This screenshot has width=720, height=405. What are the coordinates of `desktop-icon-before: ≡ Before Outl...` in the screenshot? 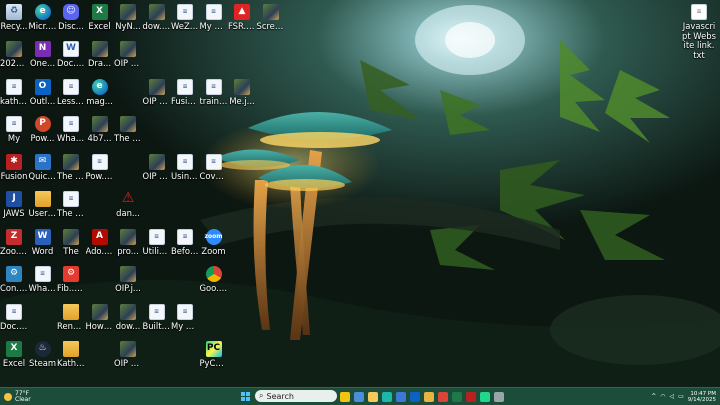 It's located at (185, 242).